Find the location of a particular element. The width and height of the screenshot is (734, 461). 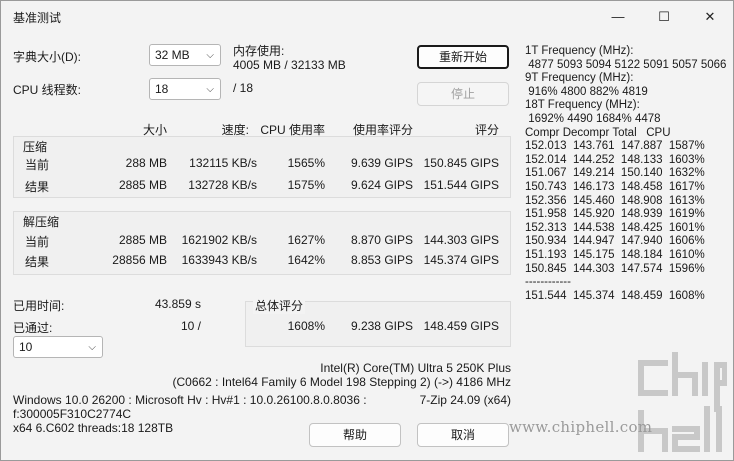

compress-current-usage: 9.639 GIPS is located at coordinates (381, 163).